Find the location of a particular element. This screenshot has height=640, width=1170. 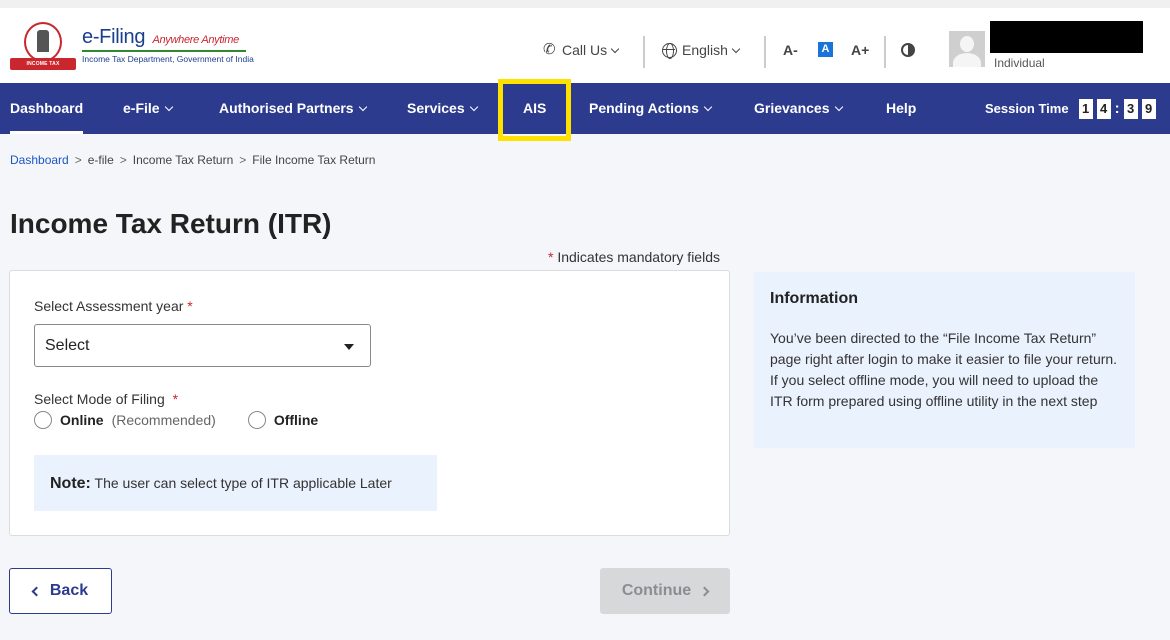

nav-help: Help is located at coordinates (901, 108).